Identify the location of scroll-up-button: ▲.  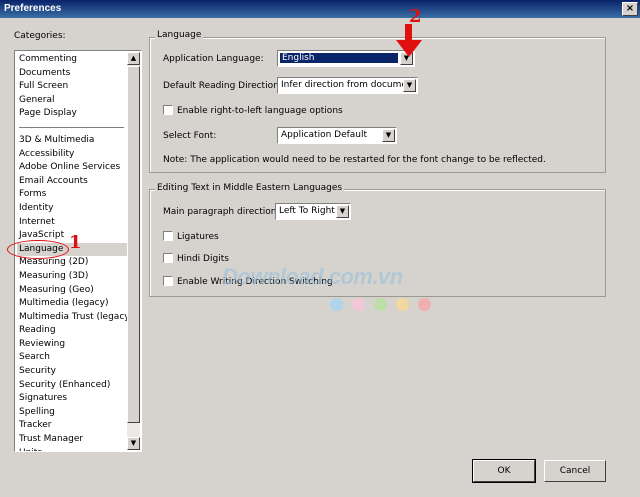
(133, 58).